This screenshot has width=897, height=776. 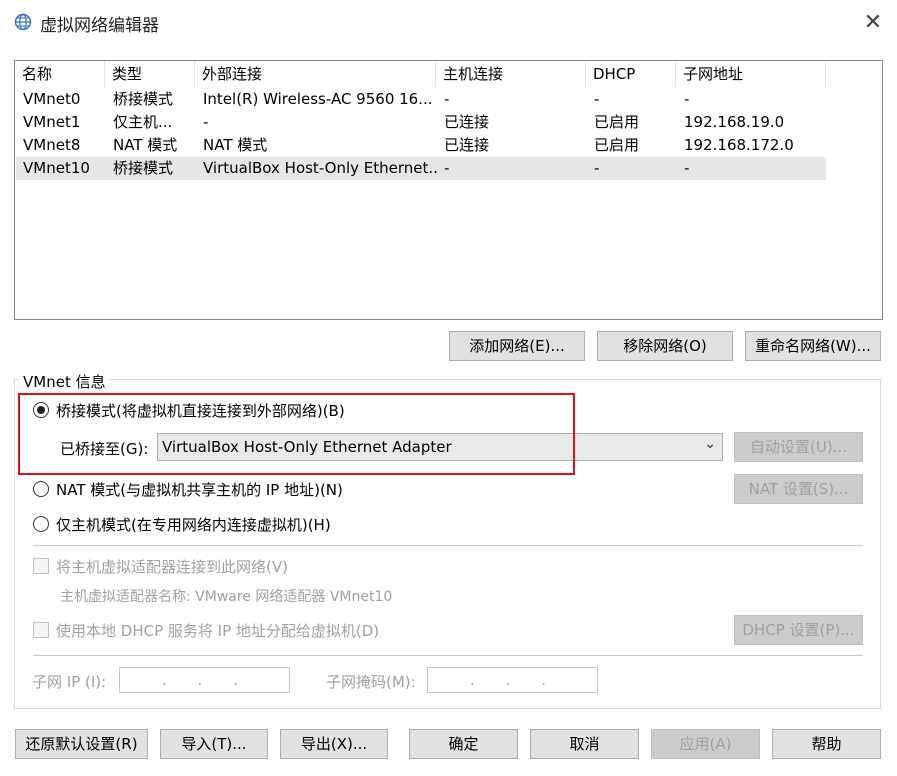 What do you see at coordinates (508, 680) in the screenshot?
I see `mask-dots: . . .` at bounding box center [508, 680].